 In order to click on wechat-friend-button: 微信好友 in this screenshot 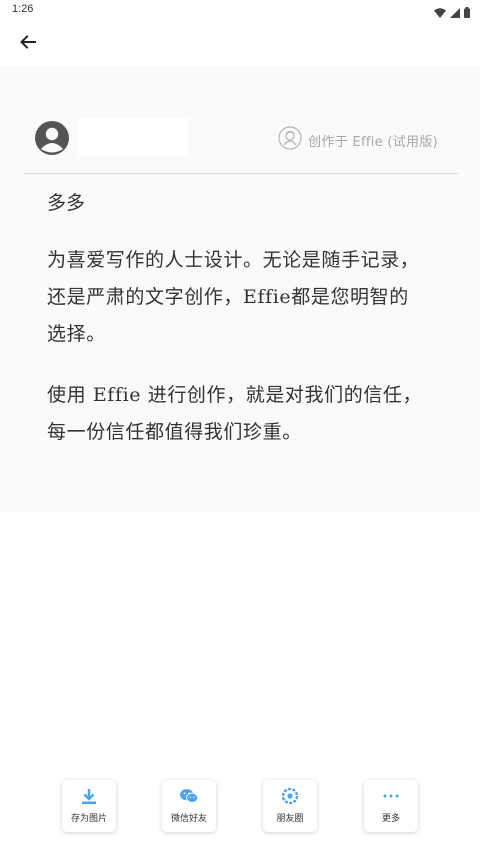, I will do `click(189, 806)`.